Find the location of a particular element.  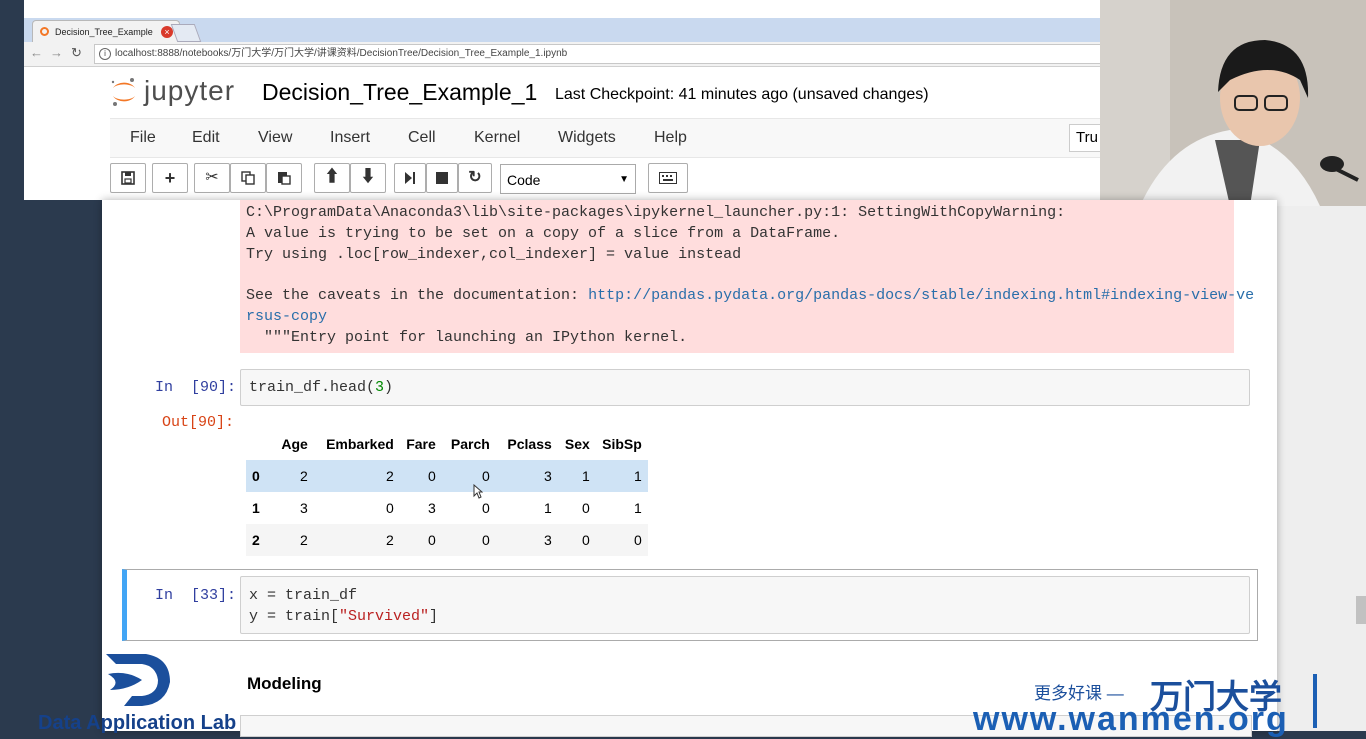

lab-name-watermark: Data Application Lab is located at coordinates (137, 723).